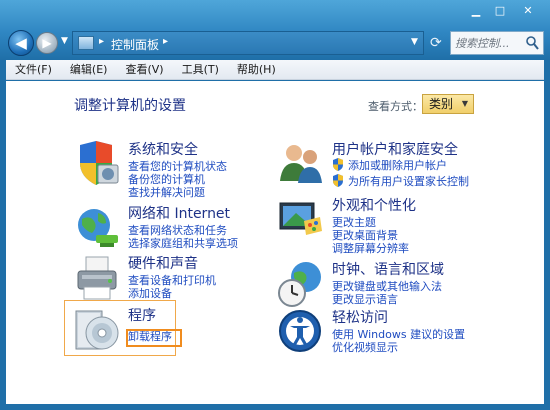 The image size is (550, 410). I want to click on refresh-icon: ⟳, so click(438, 43).